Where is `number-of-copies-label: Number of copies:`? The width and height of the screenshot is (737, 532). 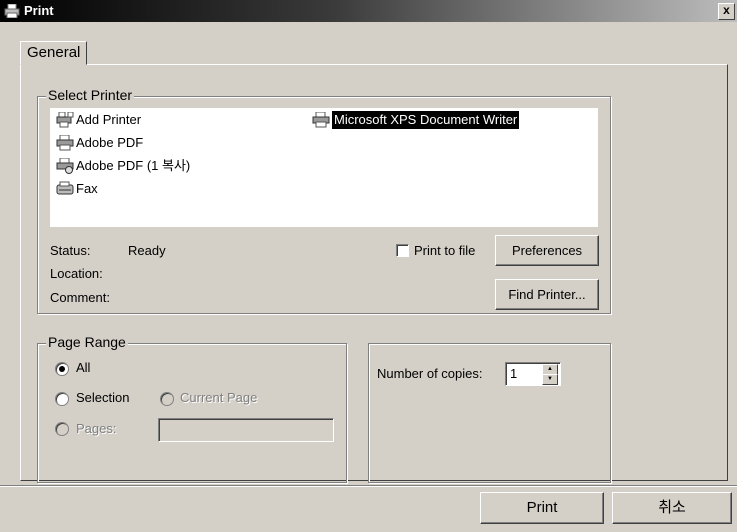 number-of-copies-label: Number of copies: is located at coordinates (430, 373).